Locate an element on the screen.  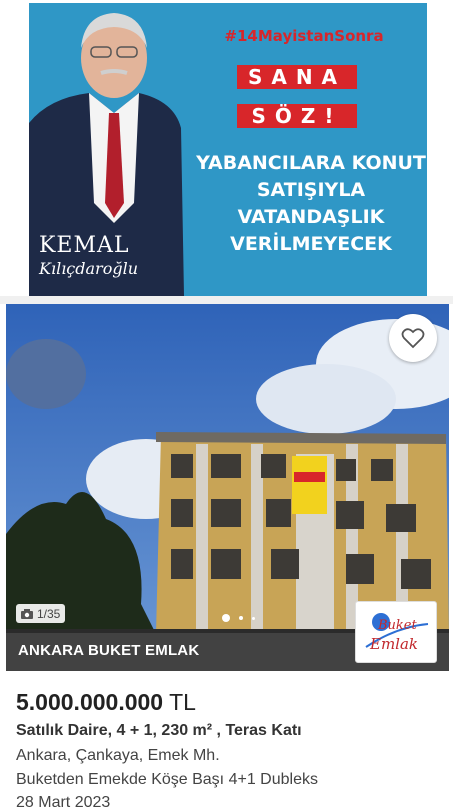
agency-logo-mark is located at coordinates (397, 630).